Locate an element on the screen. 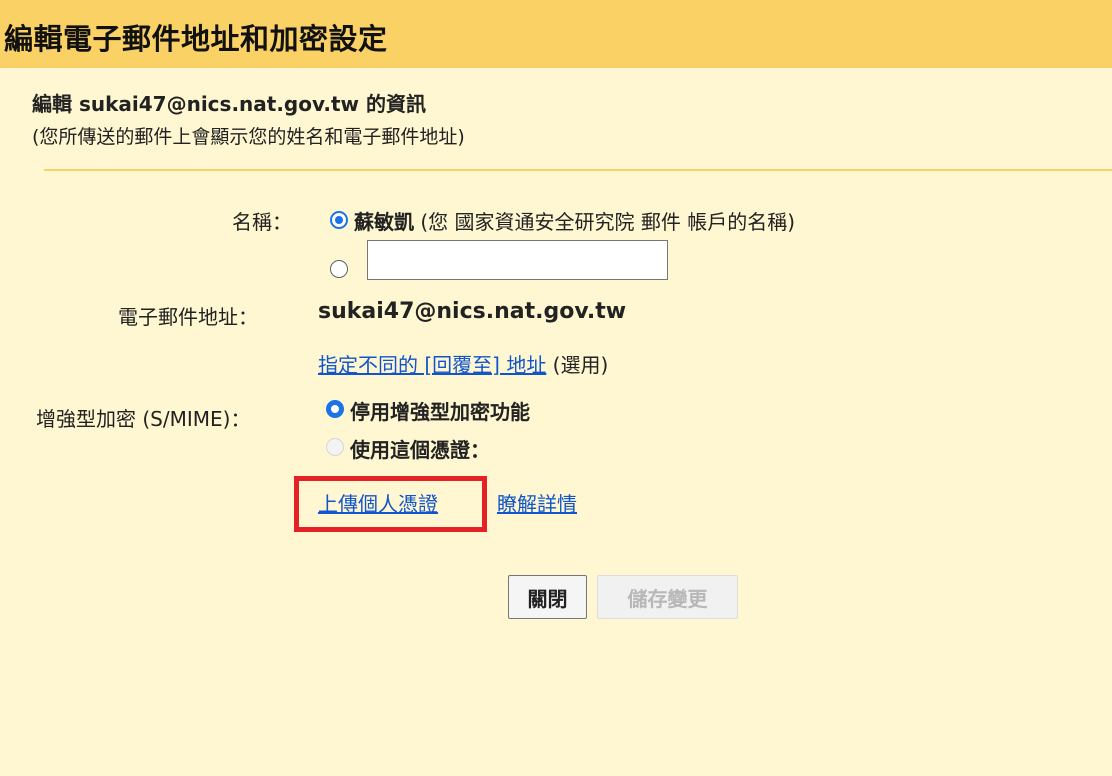 Image resolution: width=1112 pixels, height=776 pixels. email-label: 電子郵件地址： is located at coordinates (188, 317).